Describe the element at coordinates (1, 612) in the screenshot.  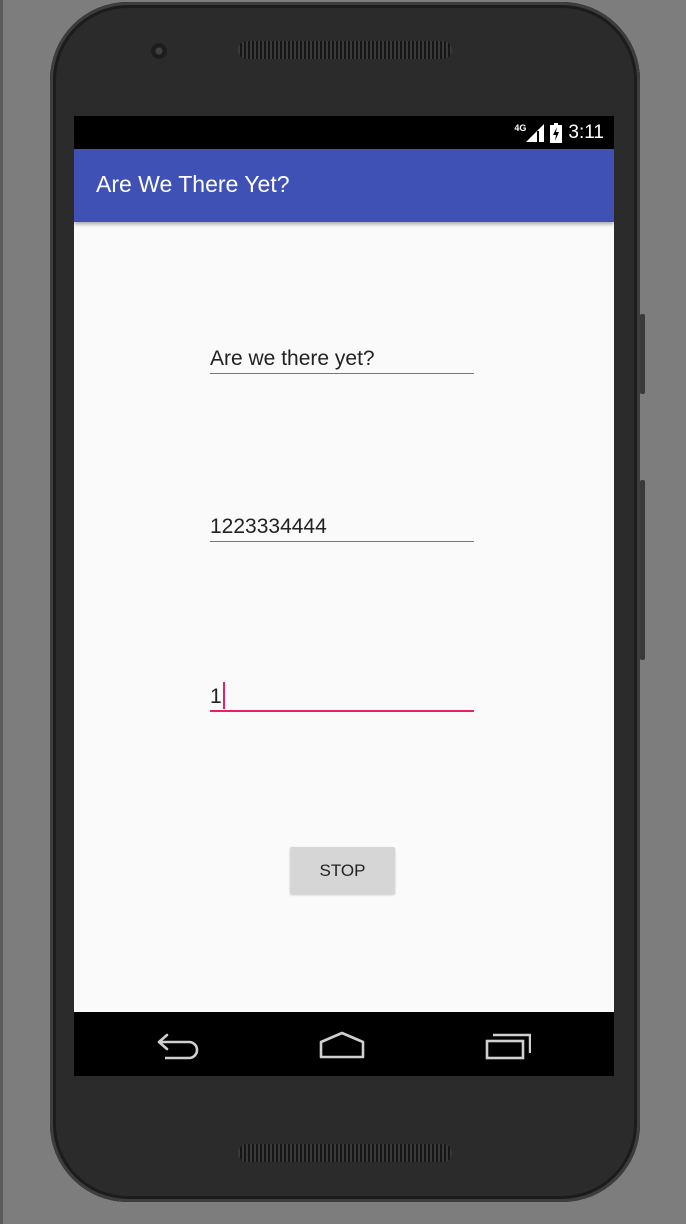
I see `window-edge` at that location.